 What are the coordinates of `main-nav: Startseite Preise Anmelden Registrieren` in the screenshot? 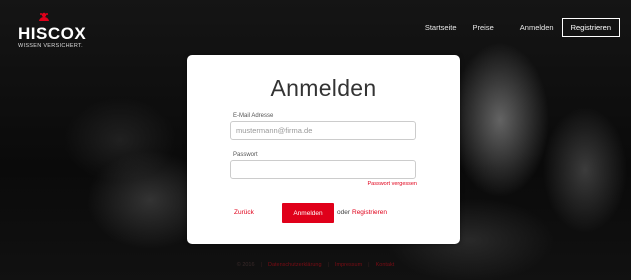 It's located at (528, 27).